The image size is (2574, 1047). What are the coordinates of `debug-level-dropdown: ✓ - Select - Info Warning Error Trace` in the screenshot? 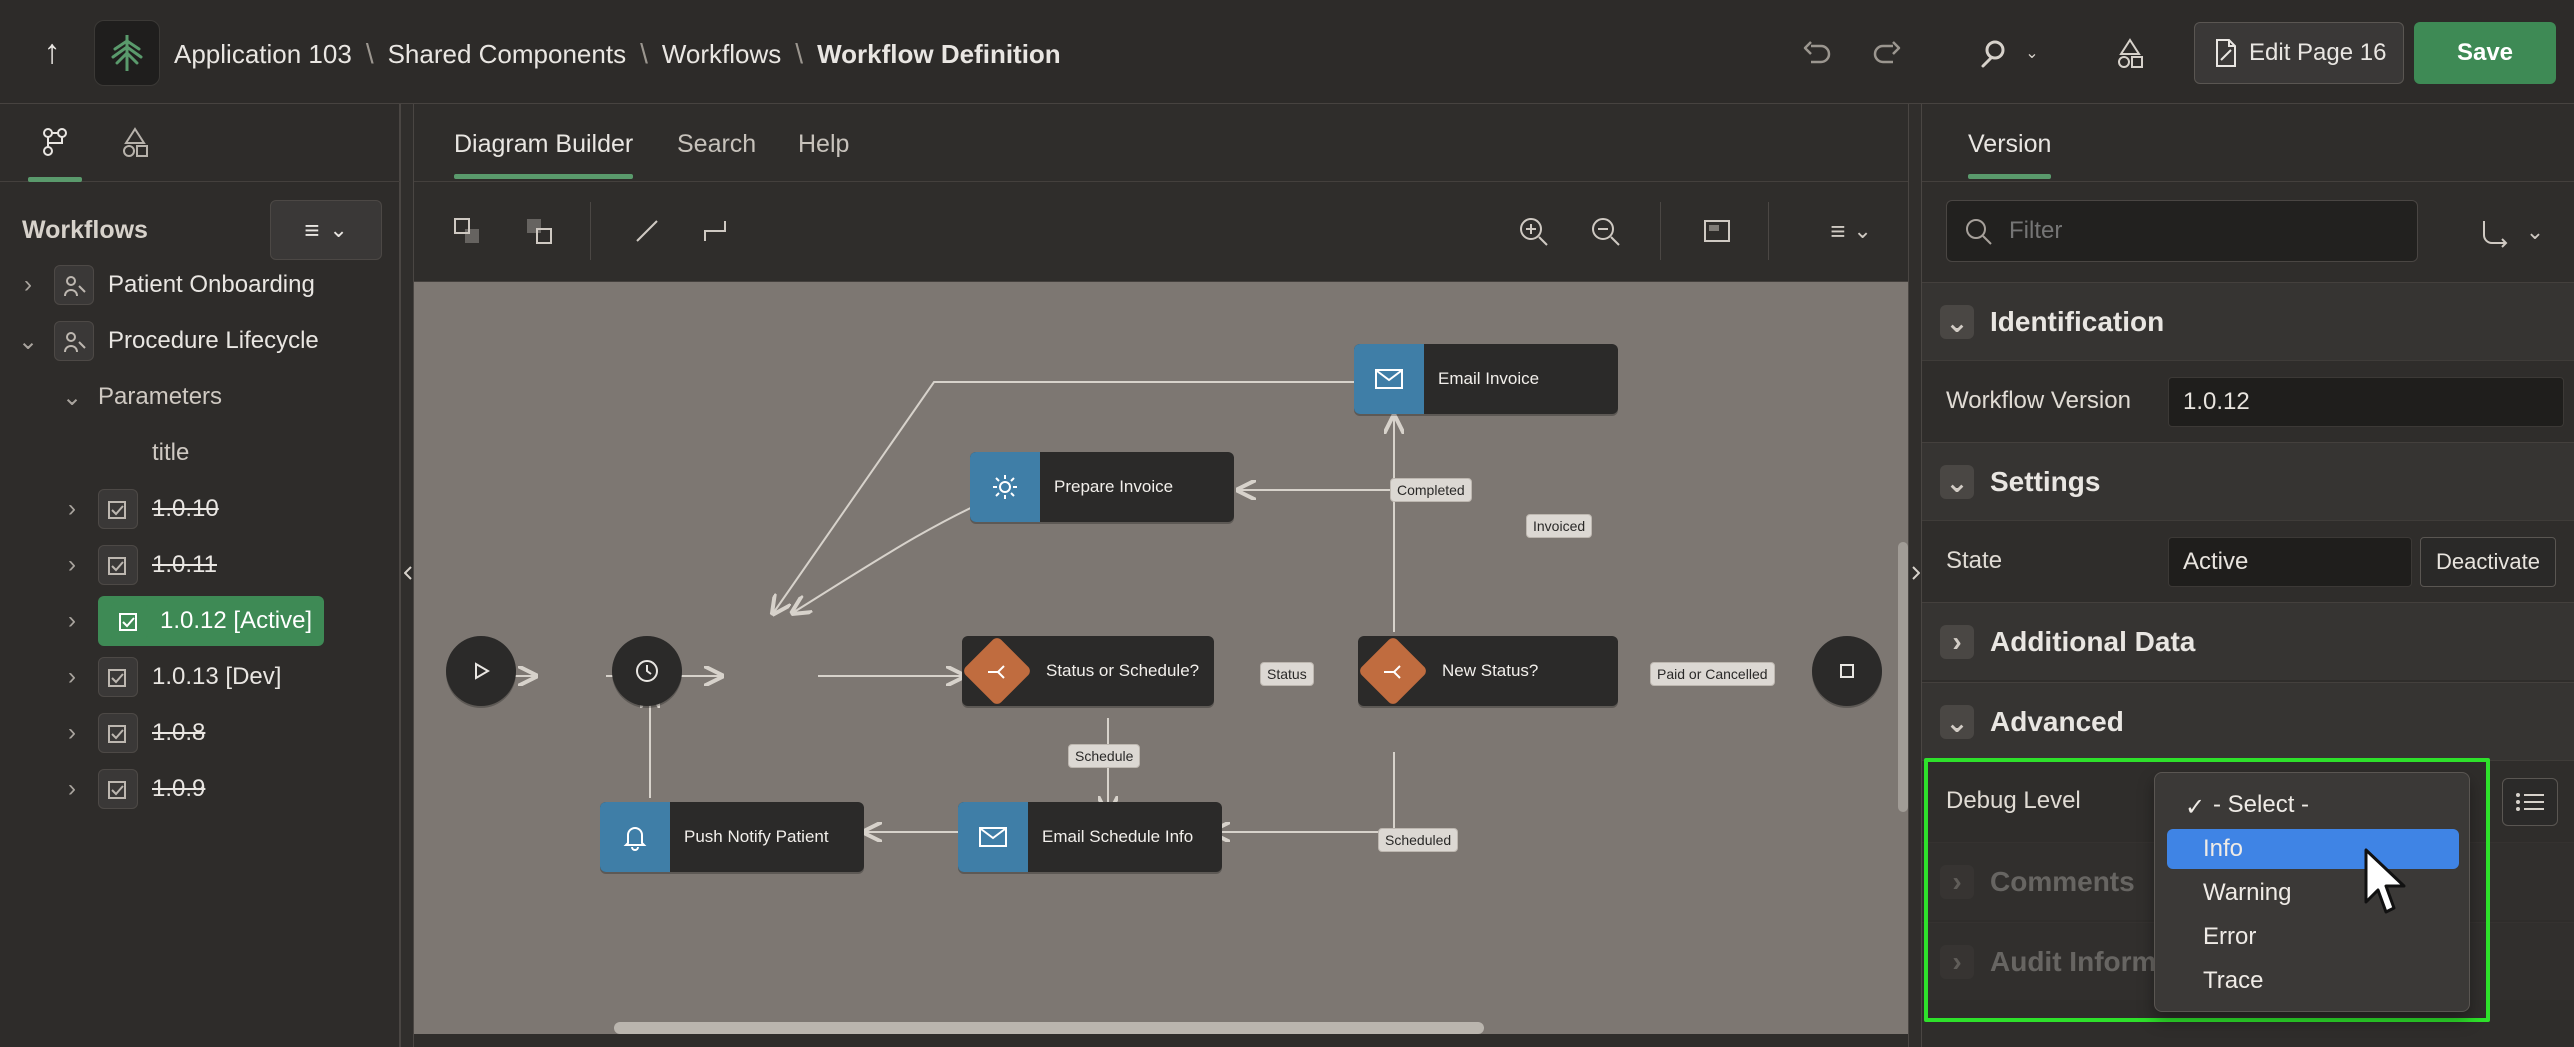 It's located at (2312, 892).